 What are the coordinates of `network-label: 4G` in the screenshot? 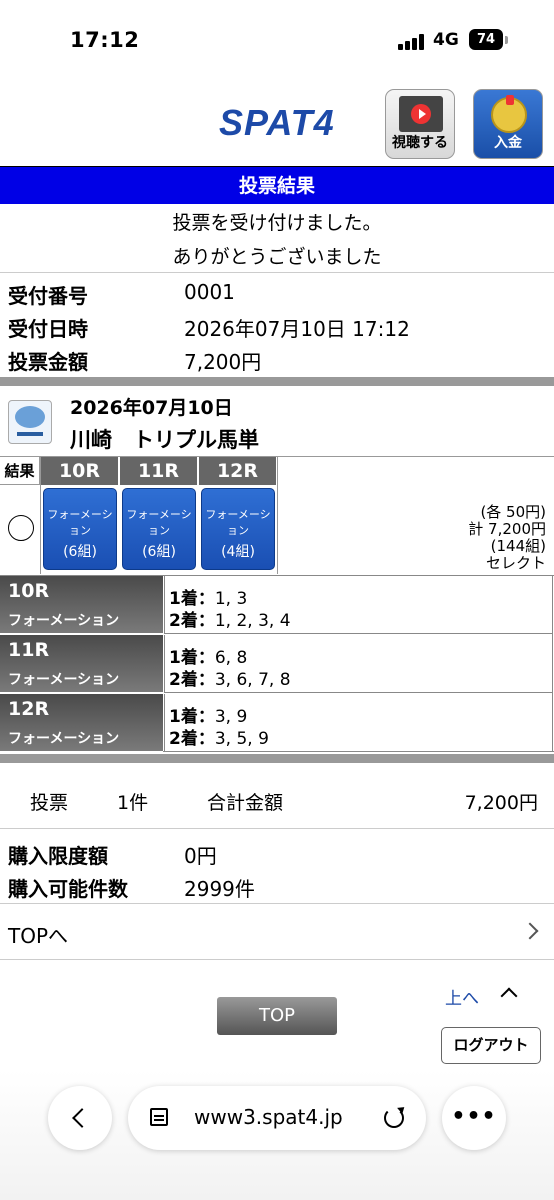 It's located at (446, 40).